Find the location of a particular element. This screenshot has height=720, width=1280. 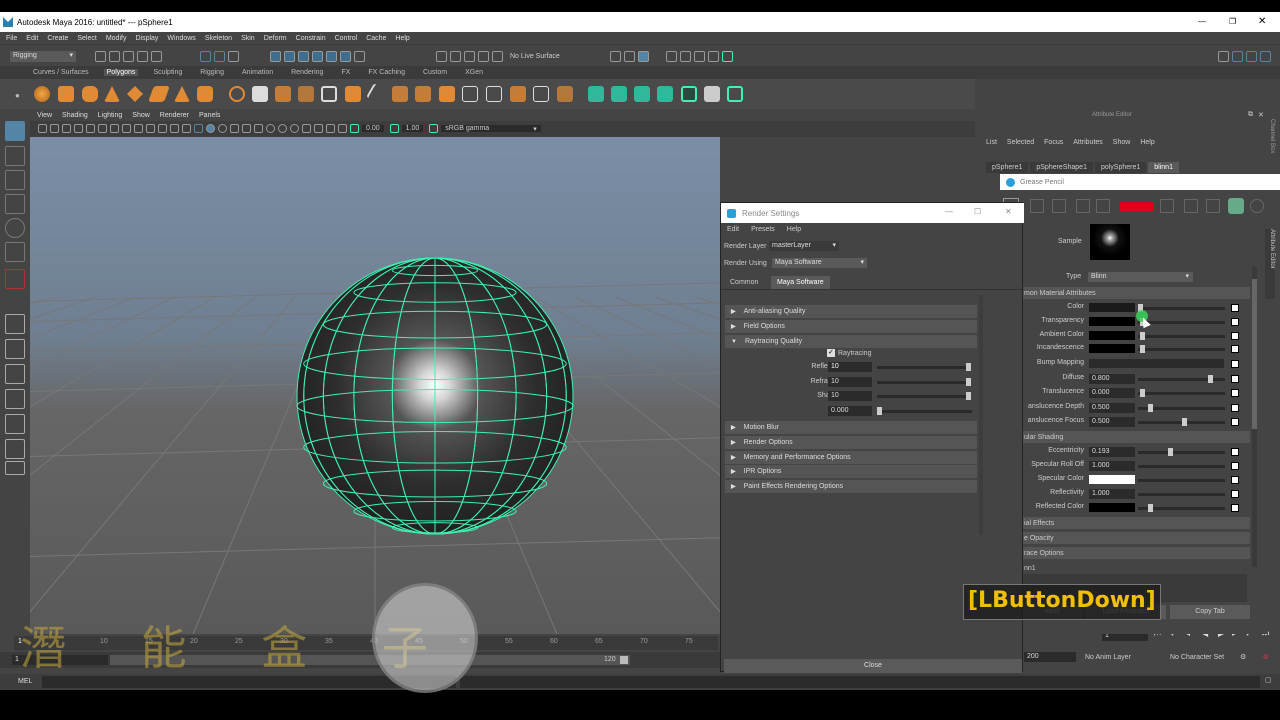

brush-color-swatch is located at coordinates (1137, 206).